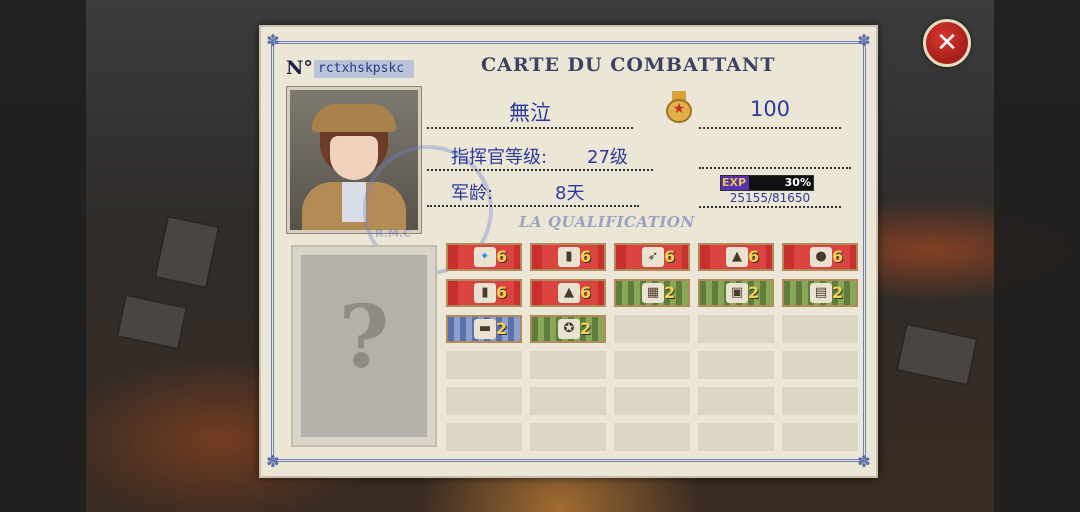 The width and height of the screenshot is (1080, 512). I want to click on qualification-badge: ▬ 2, so click(484, 329).